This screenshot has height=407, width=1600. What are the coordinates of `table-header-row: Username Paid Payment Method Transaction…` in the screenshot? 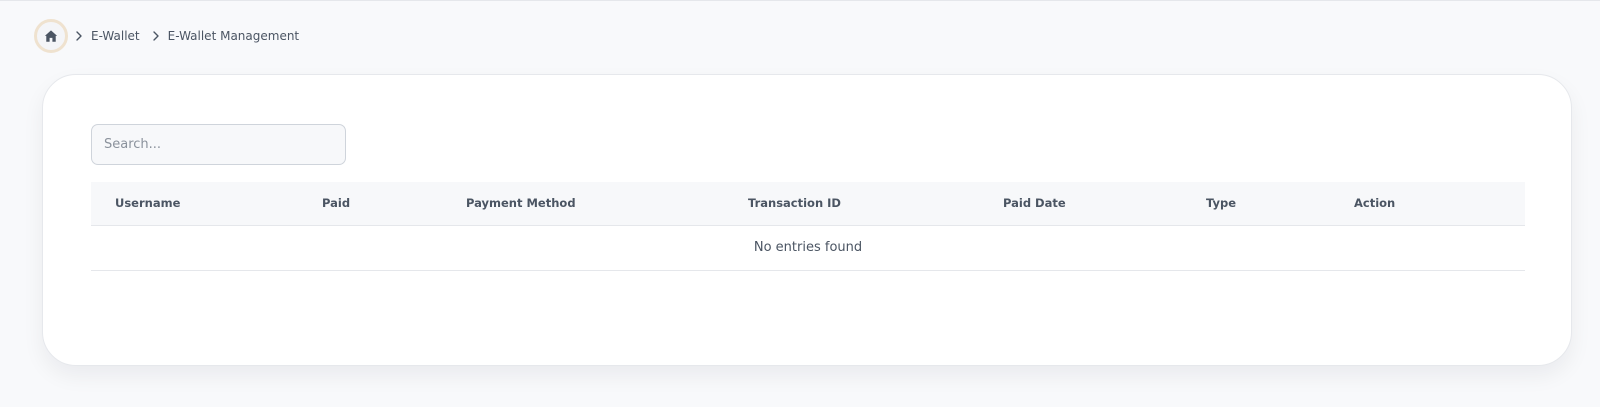 It's located at (808, 203).